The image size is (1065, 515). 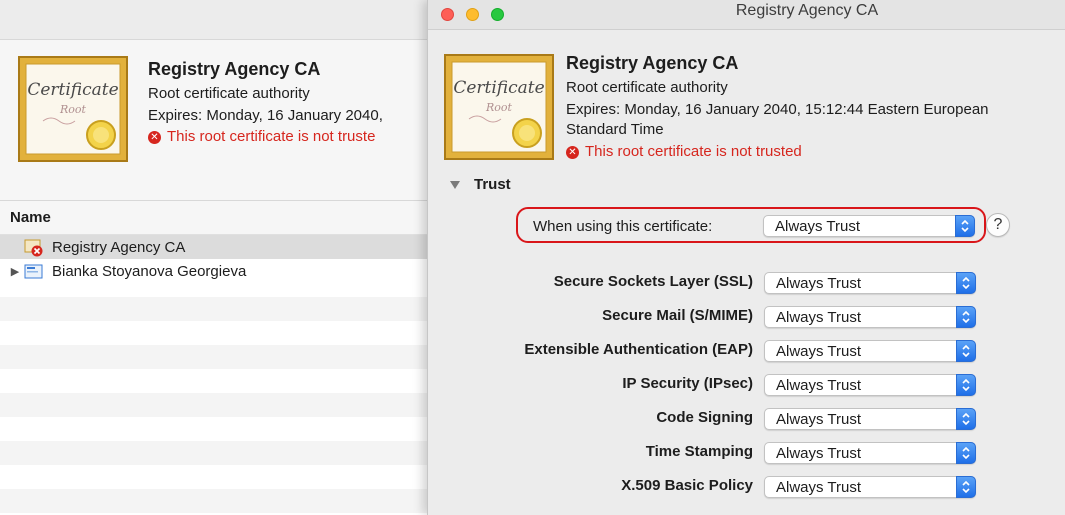 What do you see at coordinates (119, 247) in the screenshot?
I see `list-item-label: Registry Agency CA` at bounding box center [119, 247].